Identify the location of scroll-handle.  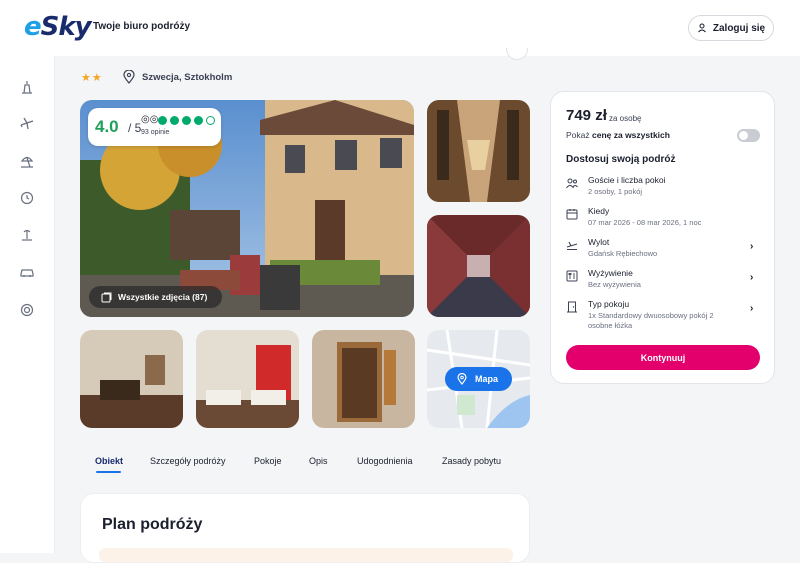
(517, 54).